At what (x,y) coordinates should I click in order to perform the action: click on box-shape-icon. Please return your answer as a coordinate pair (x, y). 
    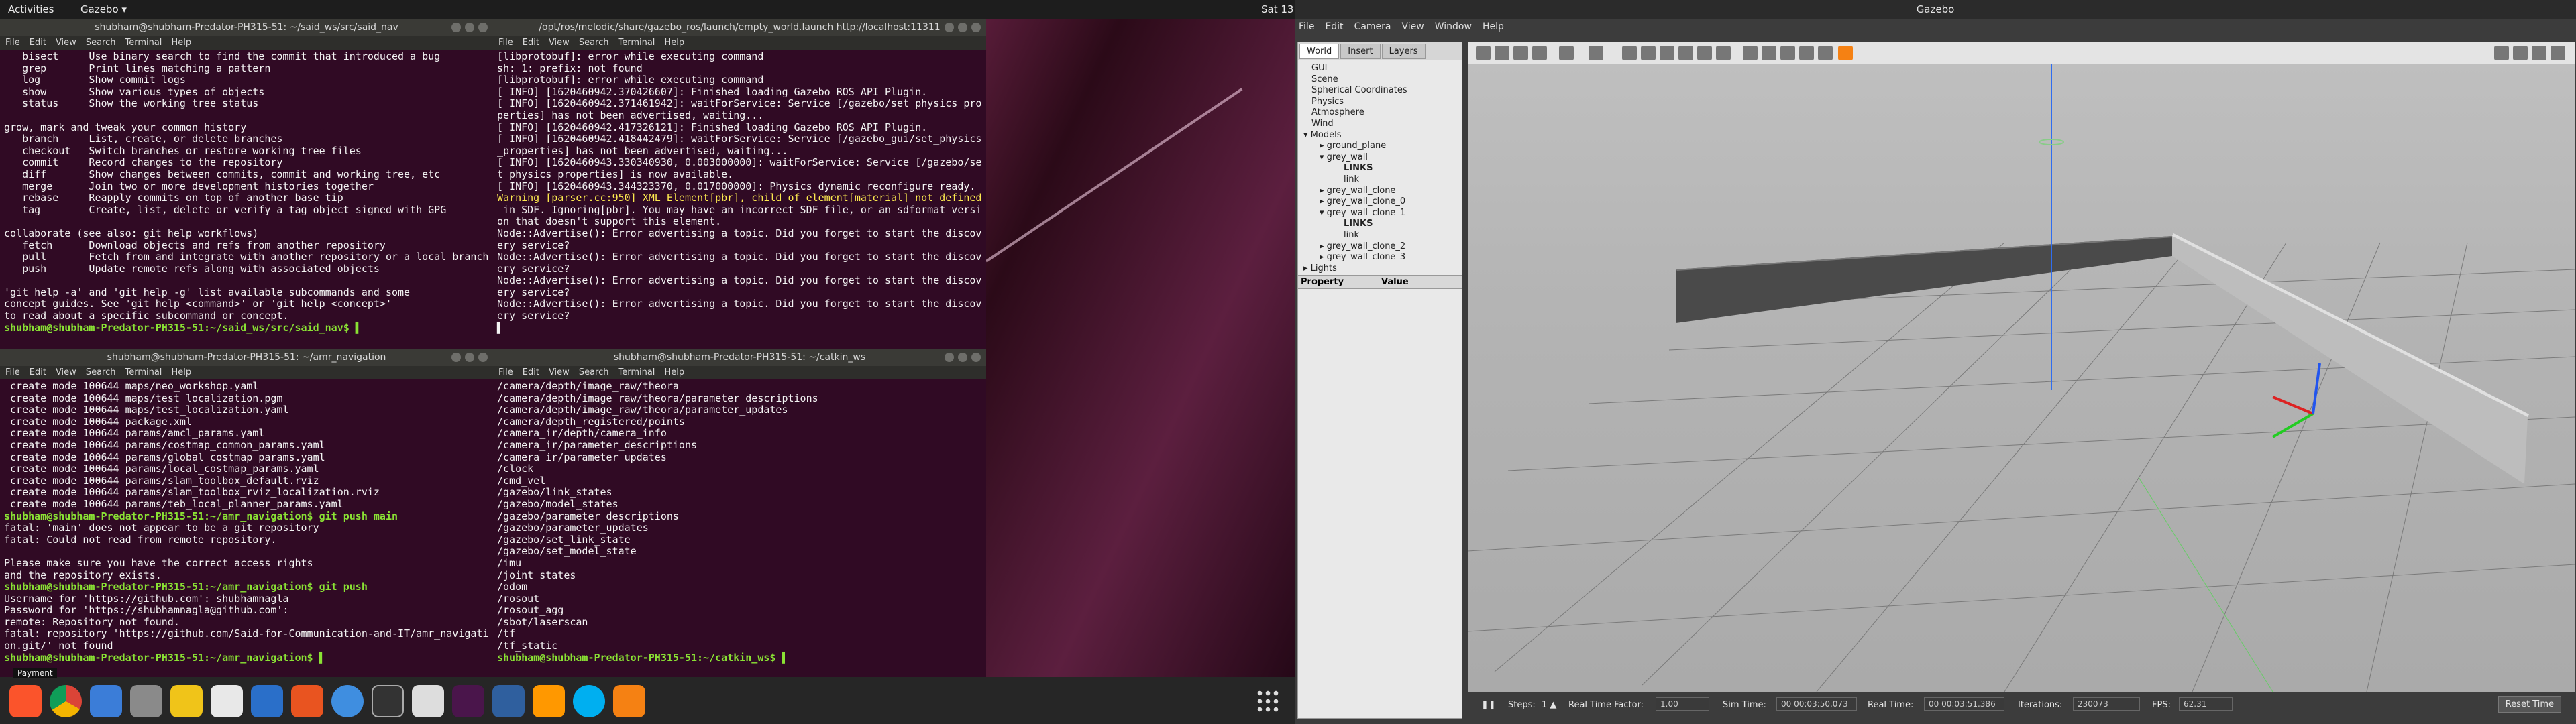
    Looking at the image, I should click on (1629, 53).